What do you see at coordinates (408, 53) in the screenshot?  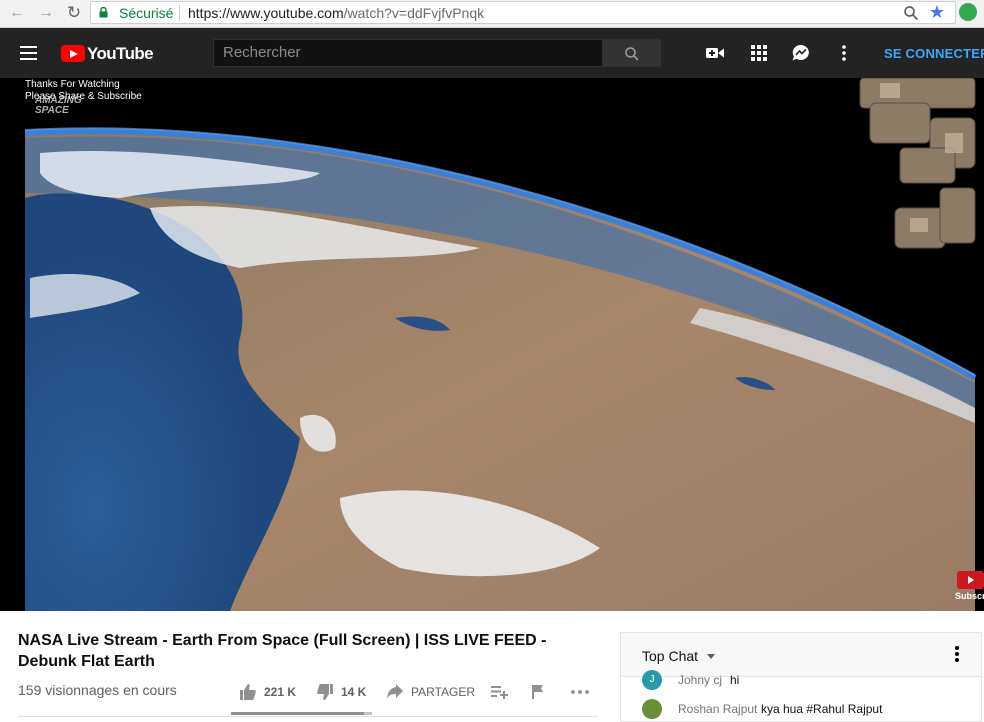 I see `search-input: Rechercher` at bounding box center [408, 53].